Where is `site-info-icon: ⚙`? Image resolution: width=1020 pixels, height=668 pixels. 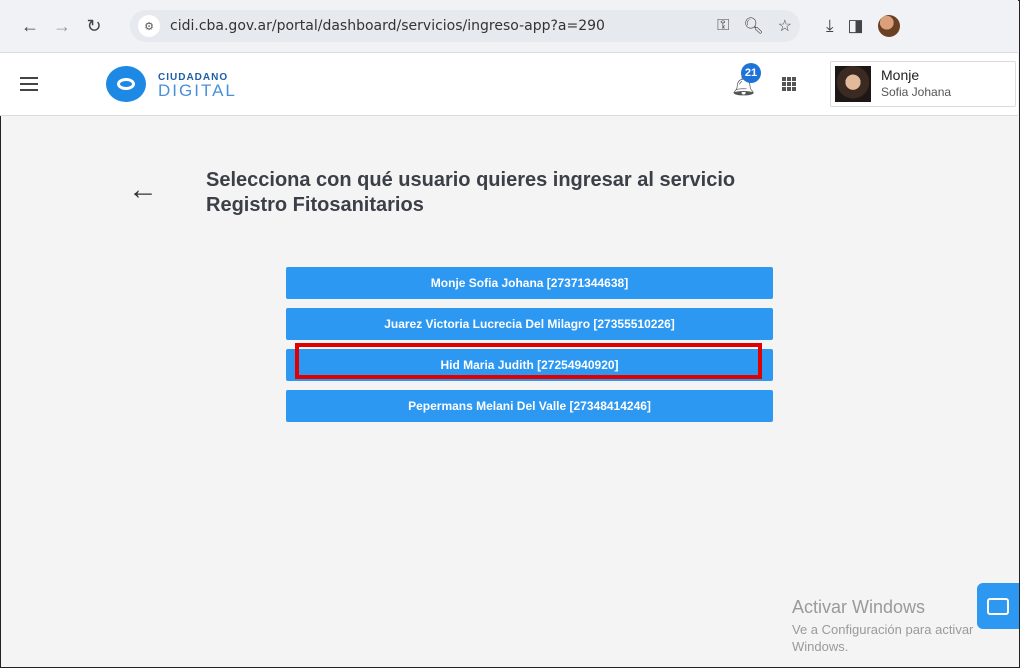
site-info-icon: ⚙ is located at coordinates (149, 26).